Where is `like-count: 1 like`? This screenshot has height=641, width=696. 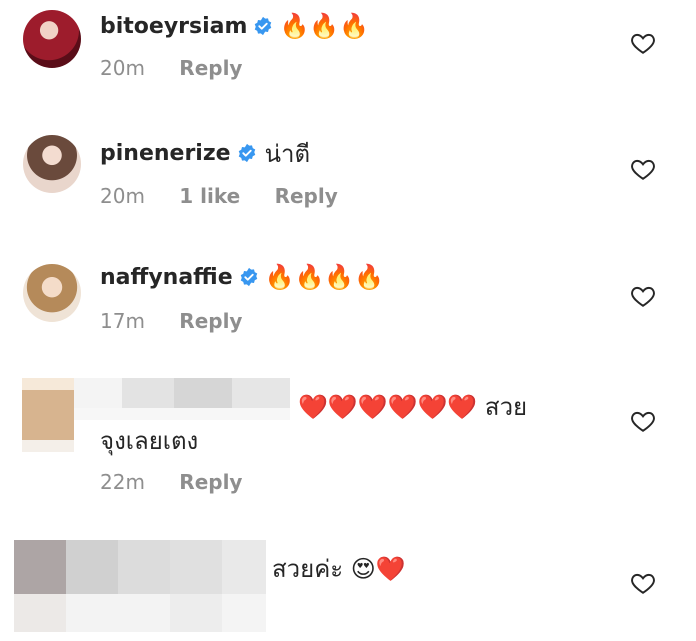 like-count: 1 like is located at coordinates (209, 196).